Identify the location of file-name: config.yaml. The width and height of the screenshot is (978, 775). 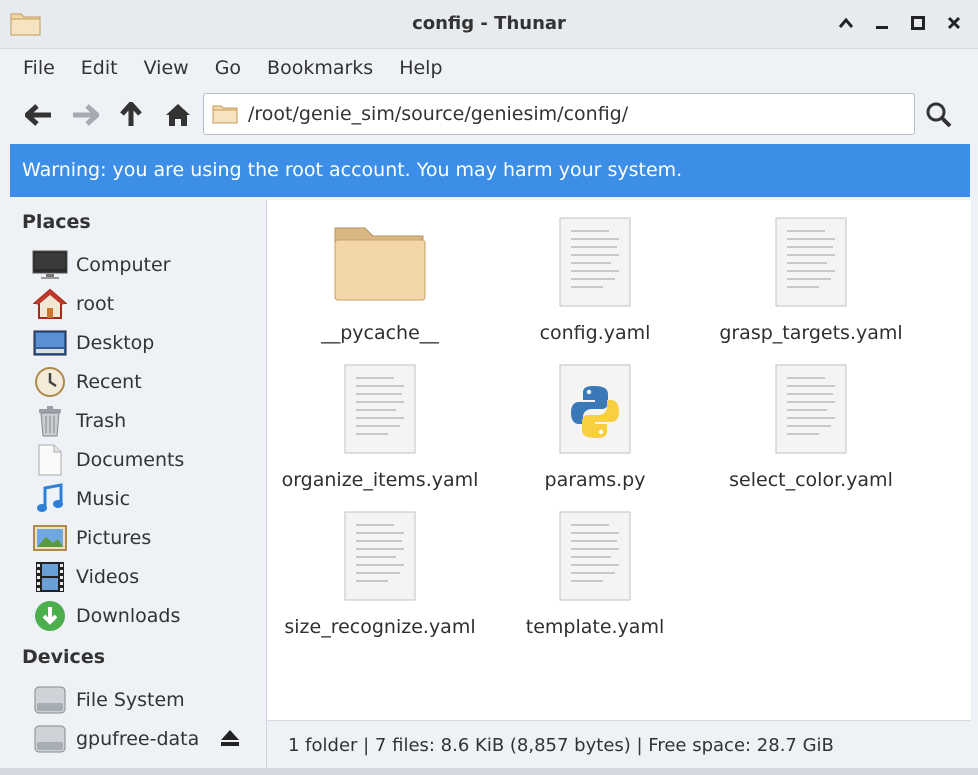
(595, 333).